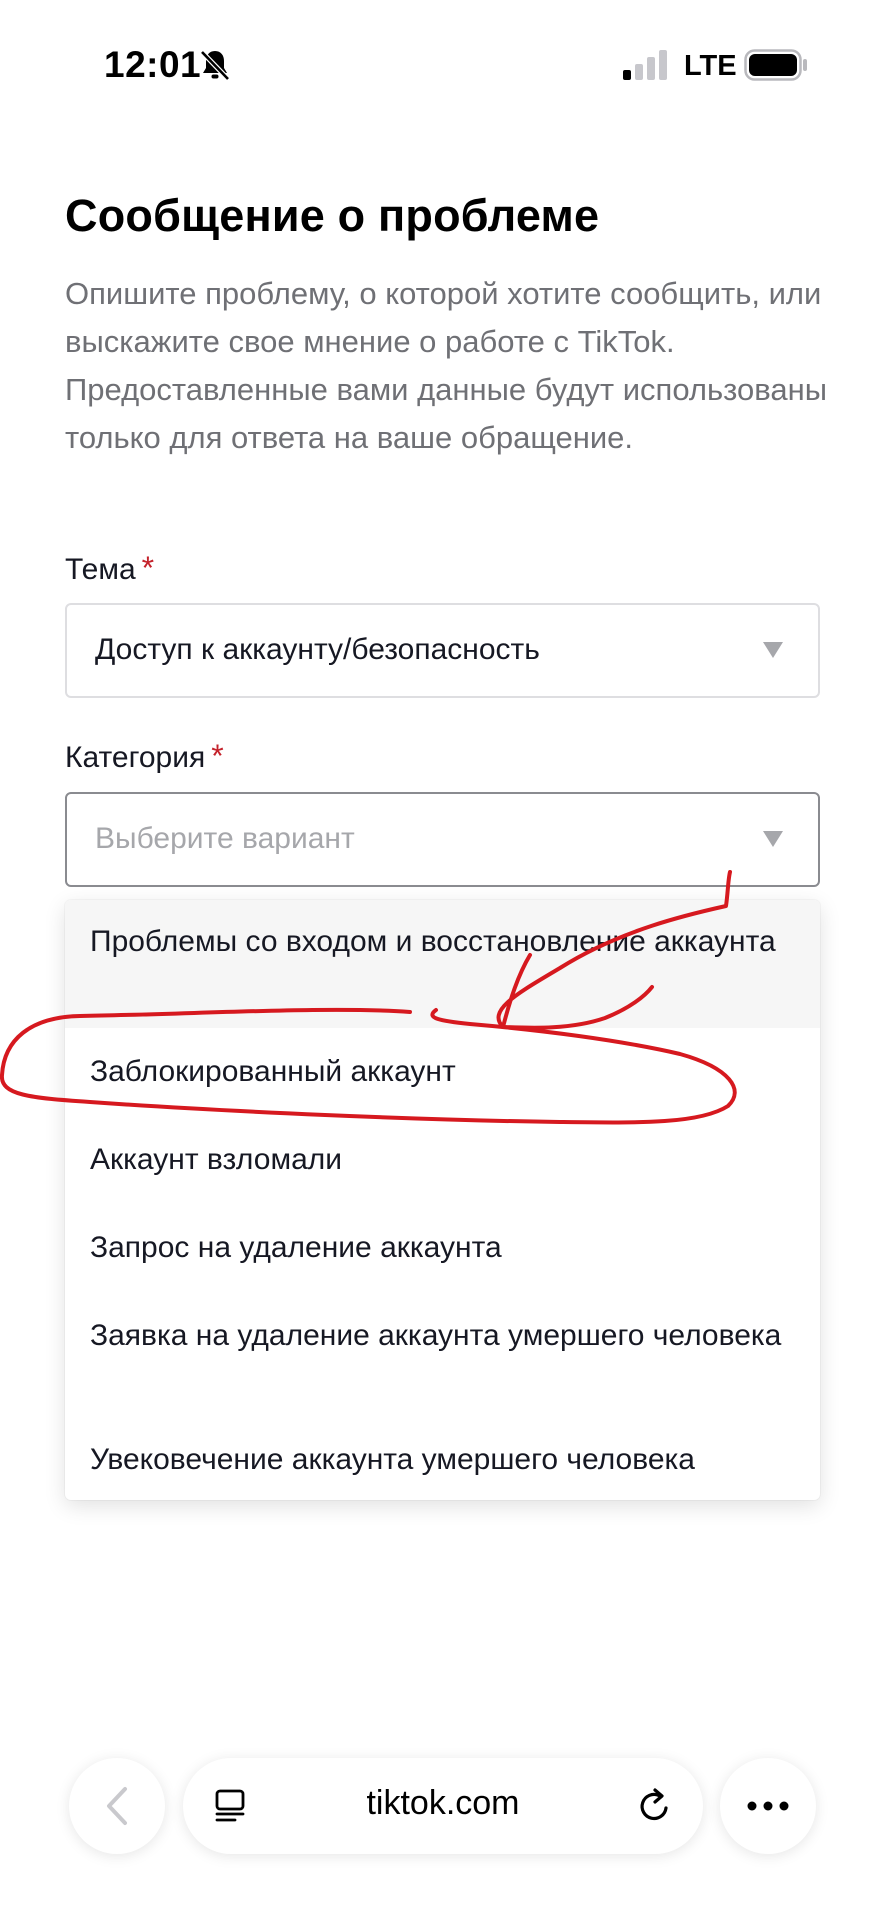  Describe the element at coordinates (710, 66) in the screenshot. I see `network-label: LTE` at that location.